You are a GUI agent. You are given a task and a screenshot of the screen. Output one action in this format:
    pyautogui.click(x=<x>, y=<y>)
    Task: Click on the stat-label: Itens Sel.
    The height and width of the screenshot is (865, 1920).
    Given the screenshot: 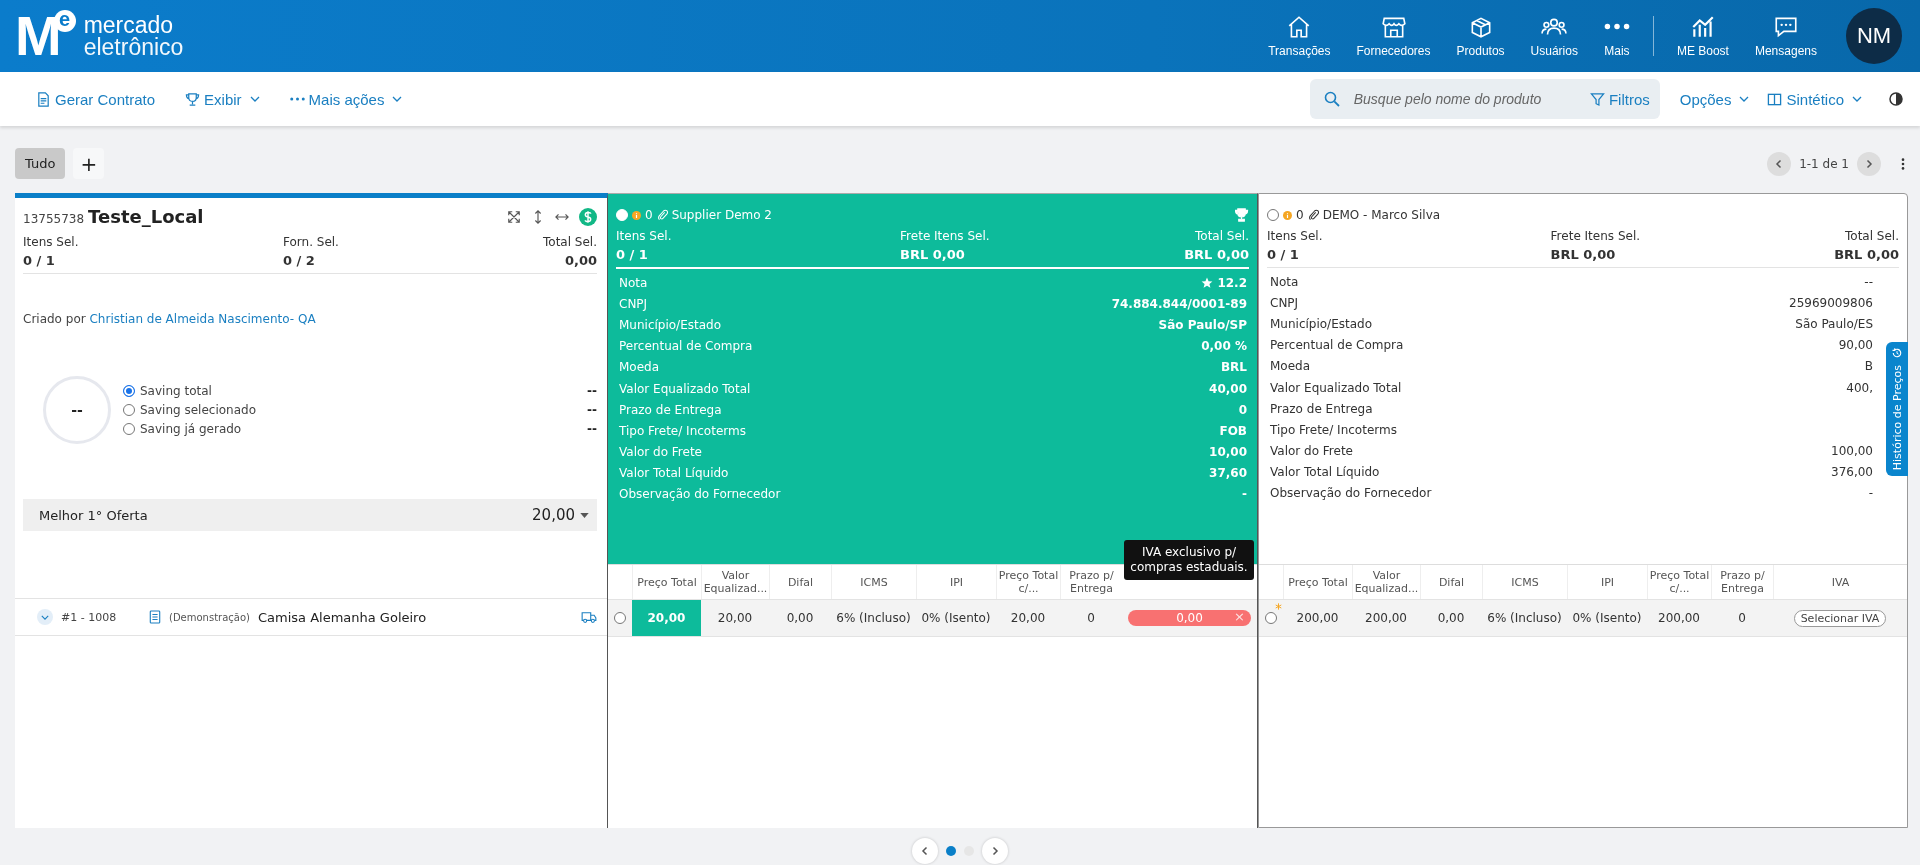 What is the action you would take?
    pyautogui.click(x=1295, y=236)
    